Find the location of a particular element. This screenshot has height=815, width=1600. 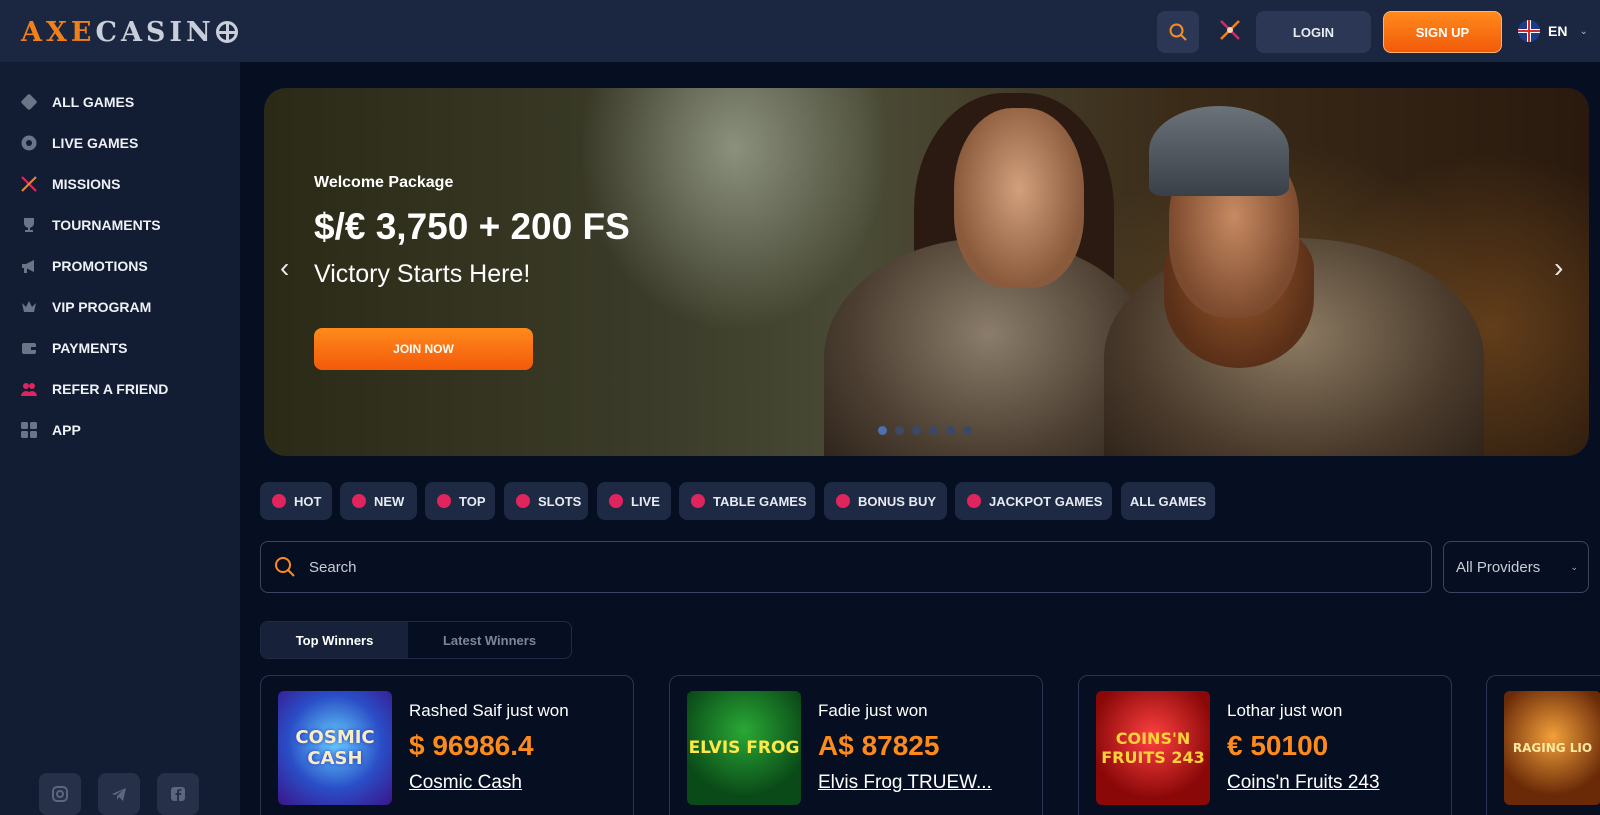

sidebar-item-payments: PAYMENTS is located at coordinates (73, 348).